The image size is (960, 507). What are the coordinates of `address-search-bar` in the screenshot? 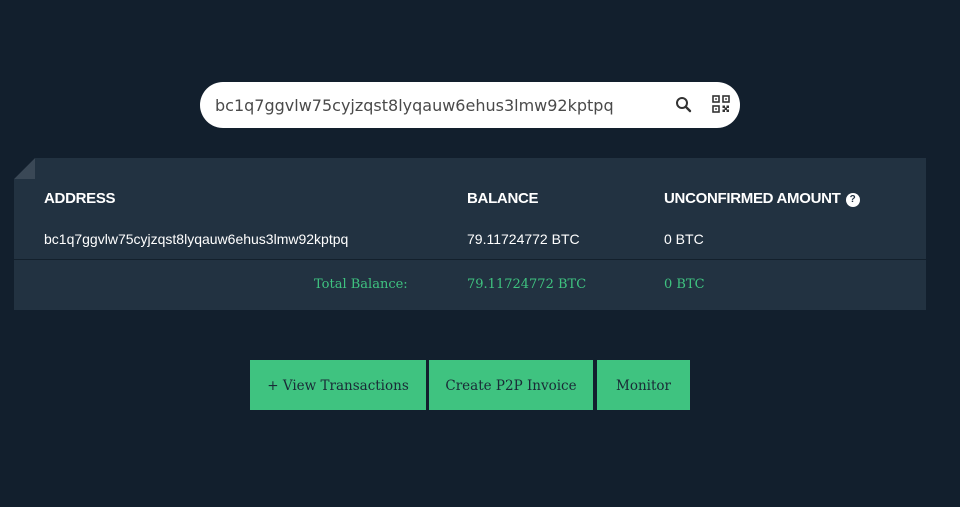 It's located at (470, 105).